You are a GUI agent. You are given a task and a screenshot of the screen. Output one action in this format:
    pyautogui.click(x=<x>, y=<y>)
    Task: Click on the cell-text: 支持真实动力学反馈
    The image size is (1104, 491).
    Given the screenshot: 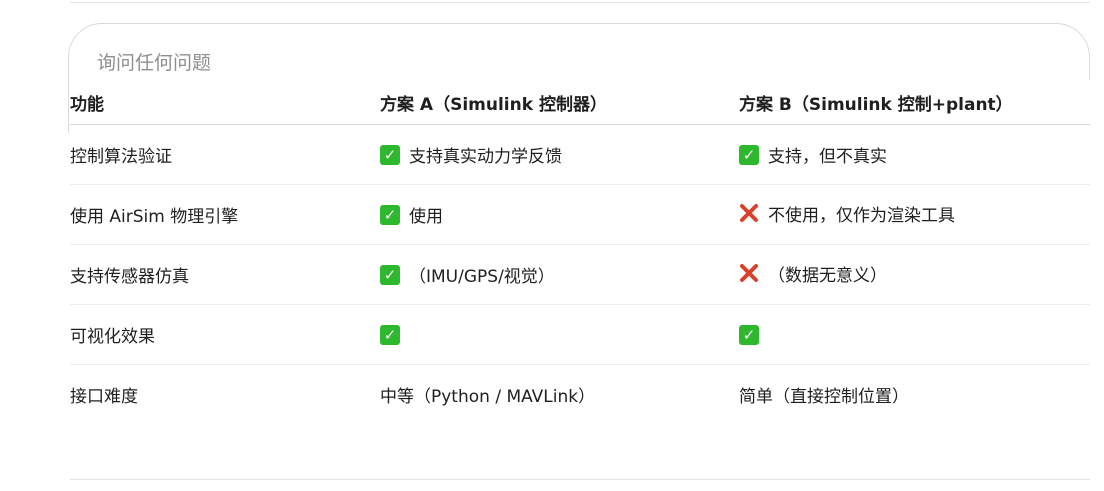 What is the action you would take?
    pyautogui.click(x=485, y=157)
    